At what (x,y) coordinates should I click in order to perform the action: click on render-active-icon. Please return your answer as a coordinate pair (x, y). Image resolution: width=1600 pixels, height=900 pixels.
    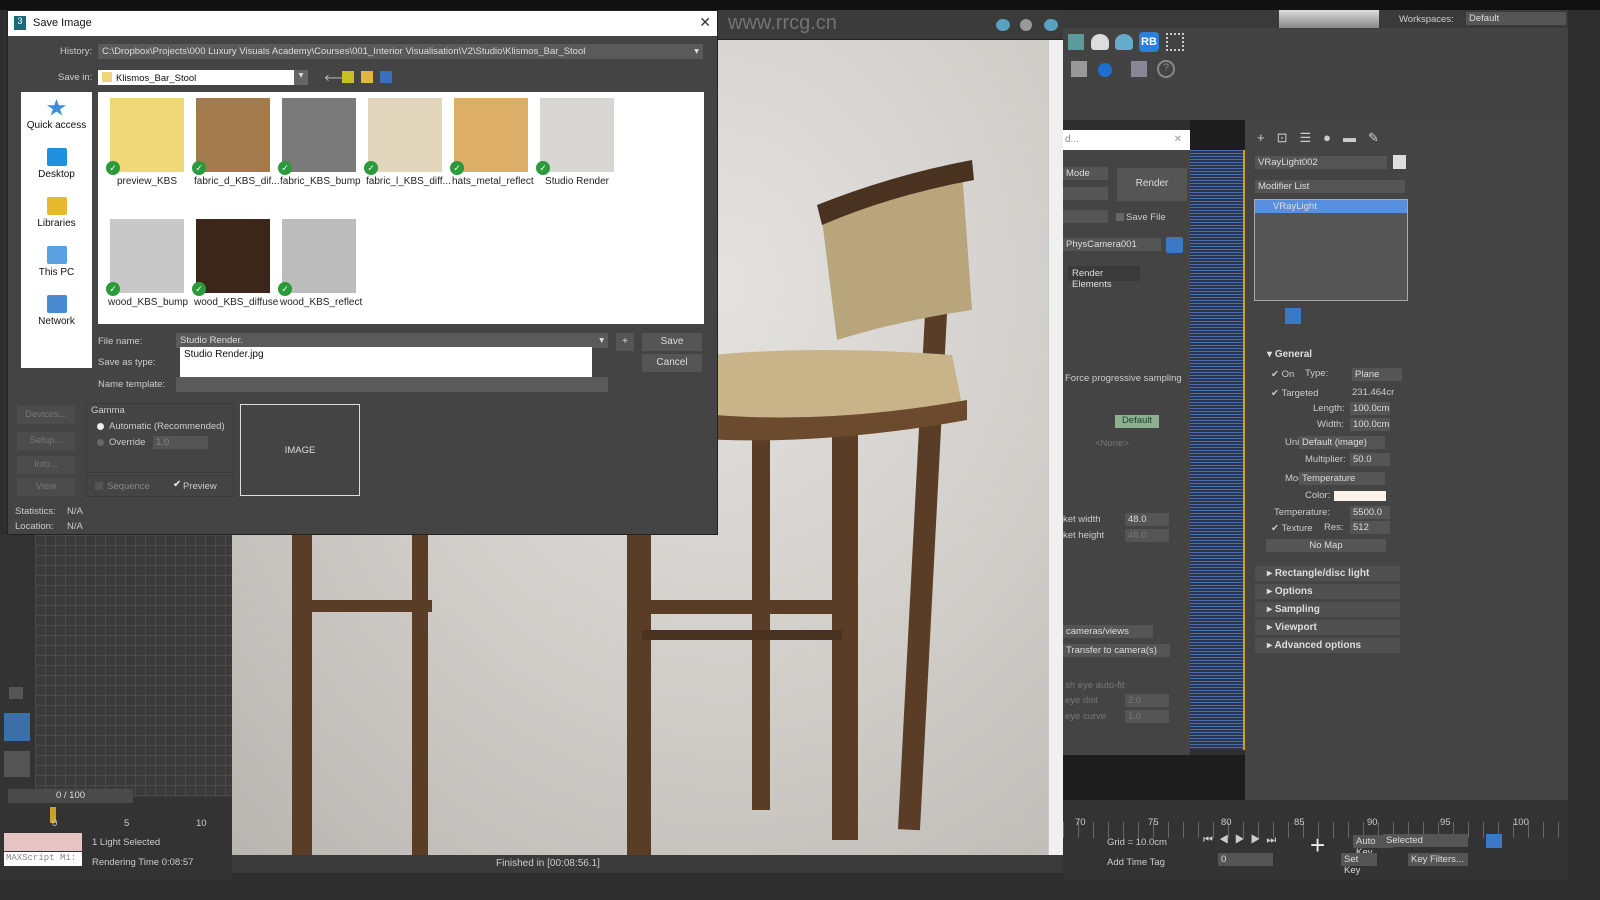
    Looking at the image, I should click on (1124, 42).